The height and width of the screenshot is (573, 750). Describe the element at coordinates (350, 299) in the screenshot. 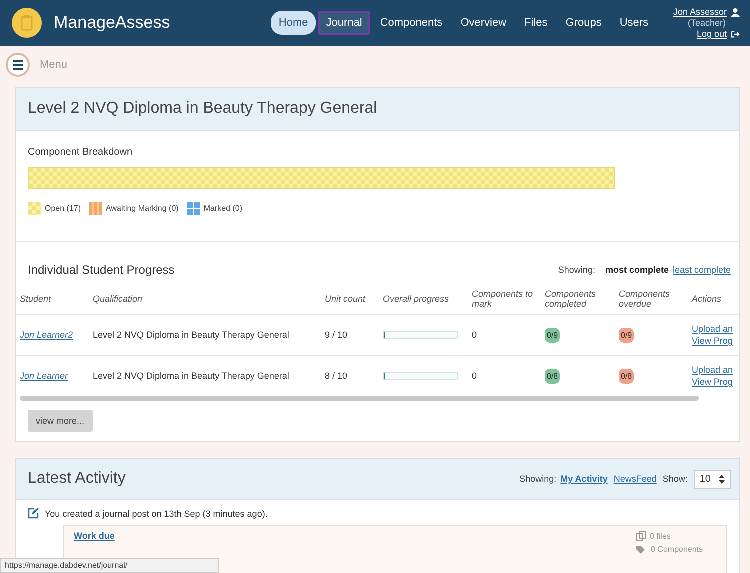

I see `column-header: Unit count` at that location.